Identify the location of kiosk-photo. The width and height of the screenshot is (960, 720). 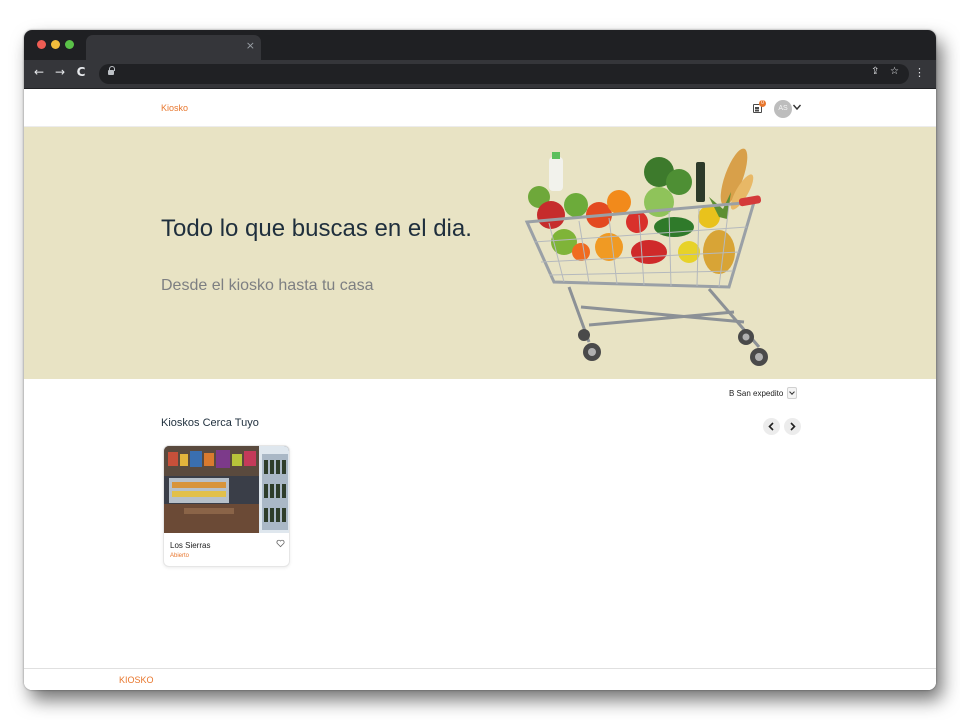
(226, 489).